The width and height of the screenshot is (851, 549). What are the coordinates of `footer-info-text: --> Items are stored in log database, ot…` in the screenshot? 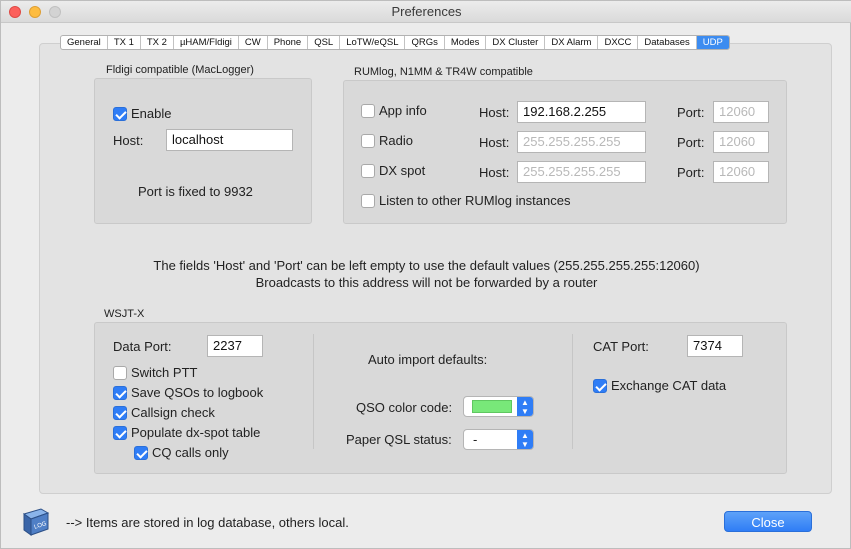 It's located at (207, 522).